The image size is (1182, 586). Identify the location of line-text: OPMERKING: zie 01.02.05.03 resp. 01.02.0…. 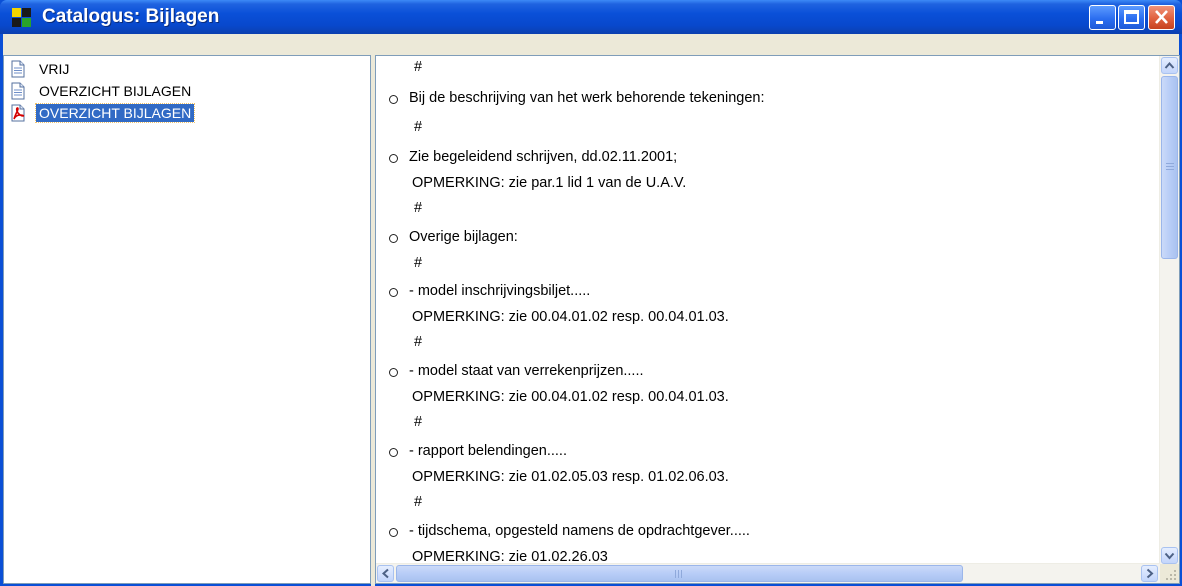
(570, 477).